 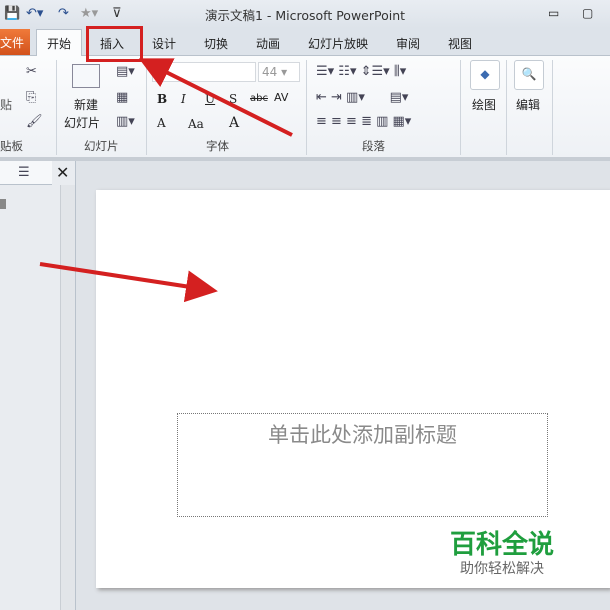 What do you see at coordinates (502, 569) in the screenshot?
I see `watermark-subtitle: 助你轻松解决` at bounding box center [502, 569].